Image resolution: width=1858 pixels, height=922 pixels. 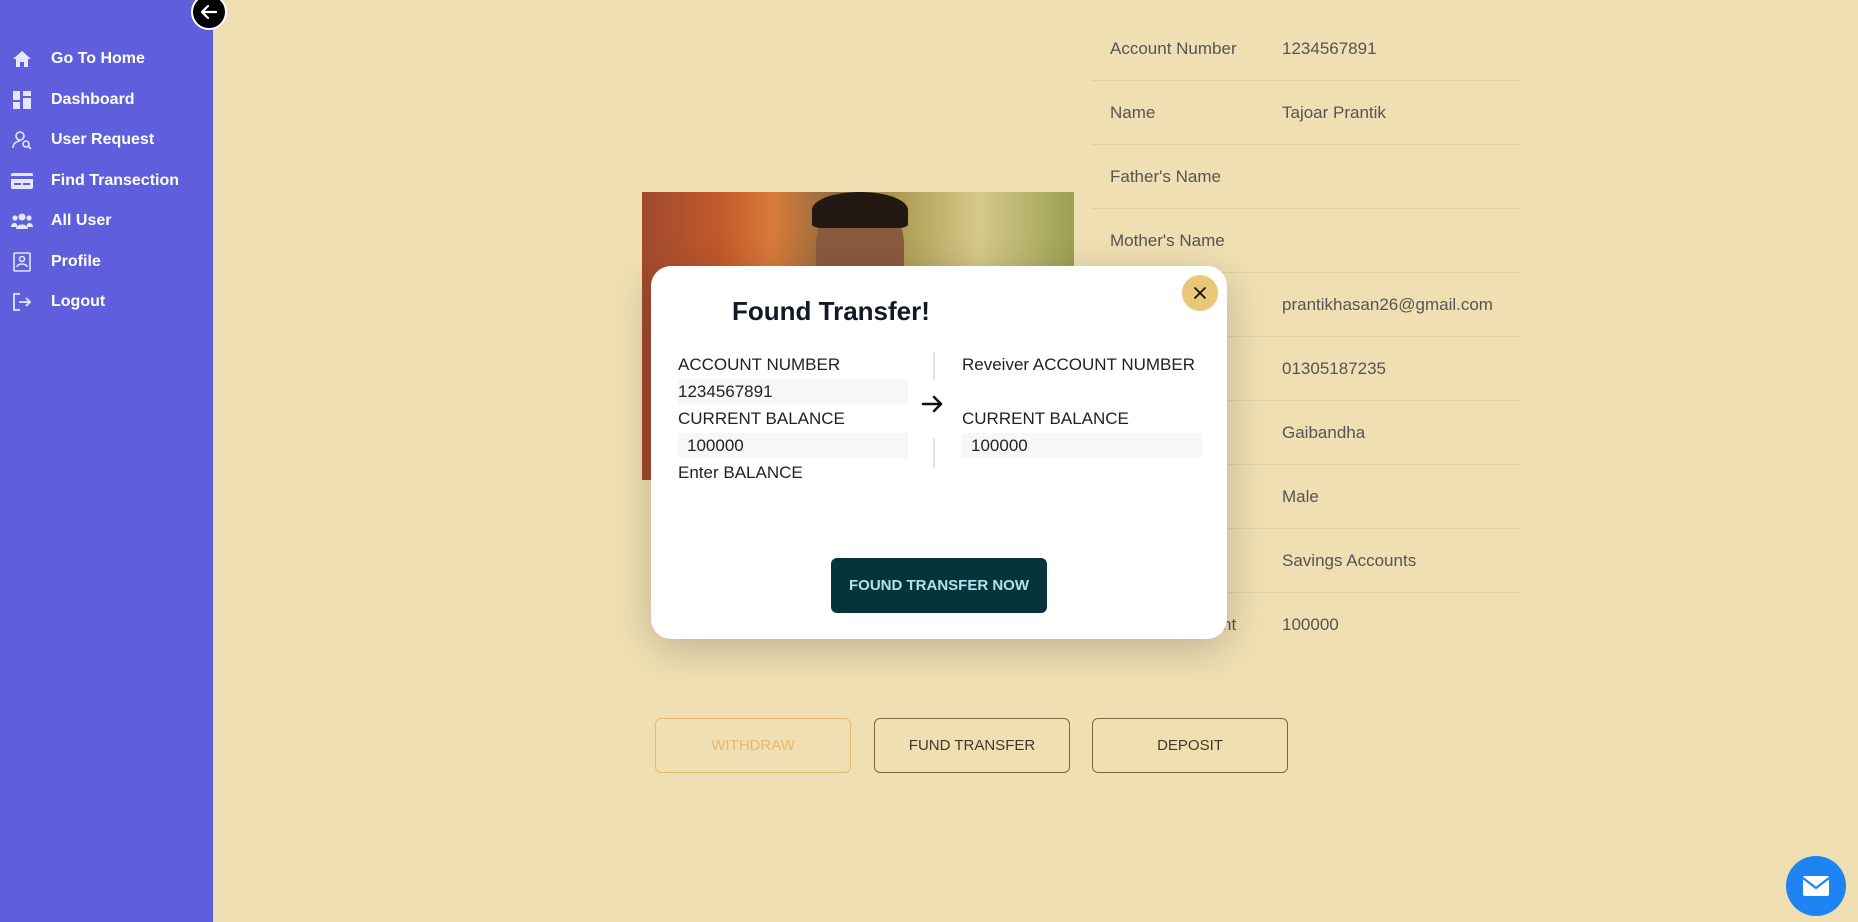 I want to click on mail-icon, so click(x=1816, y=886).